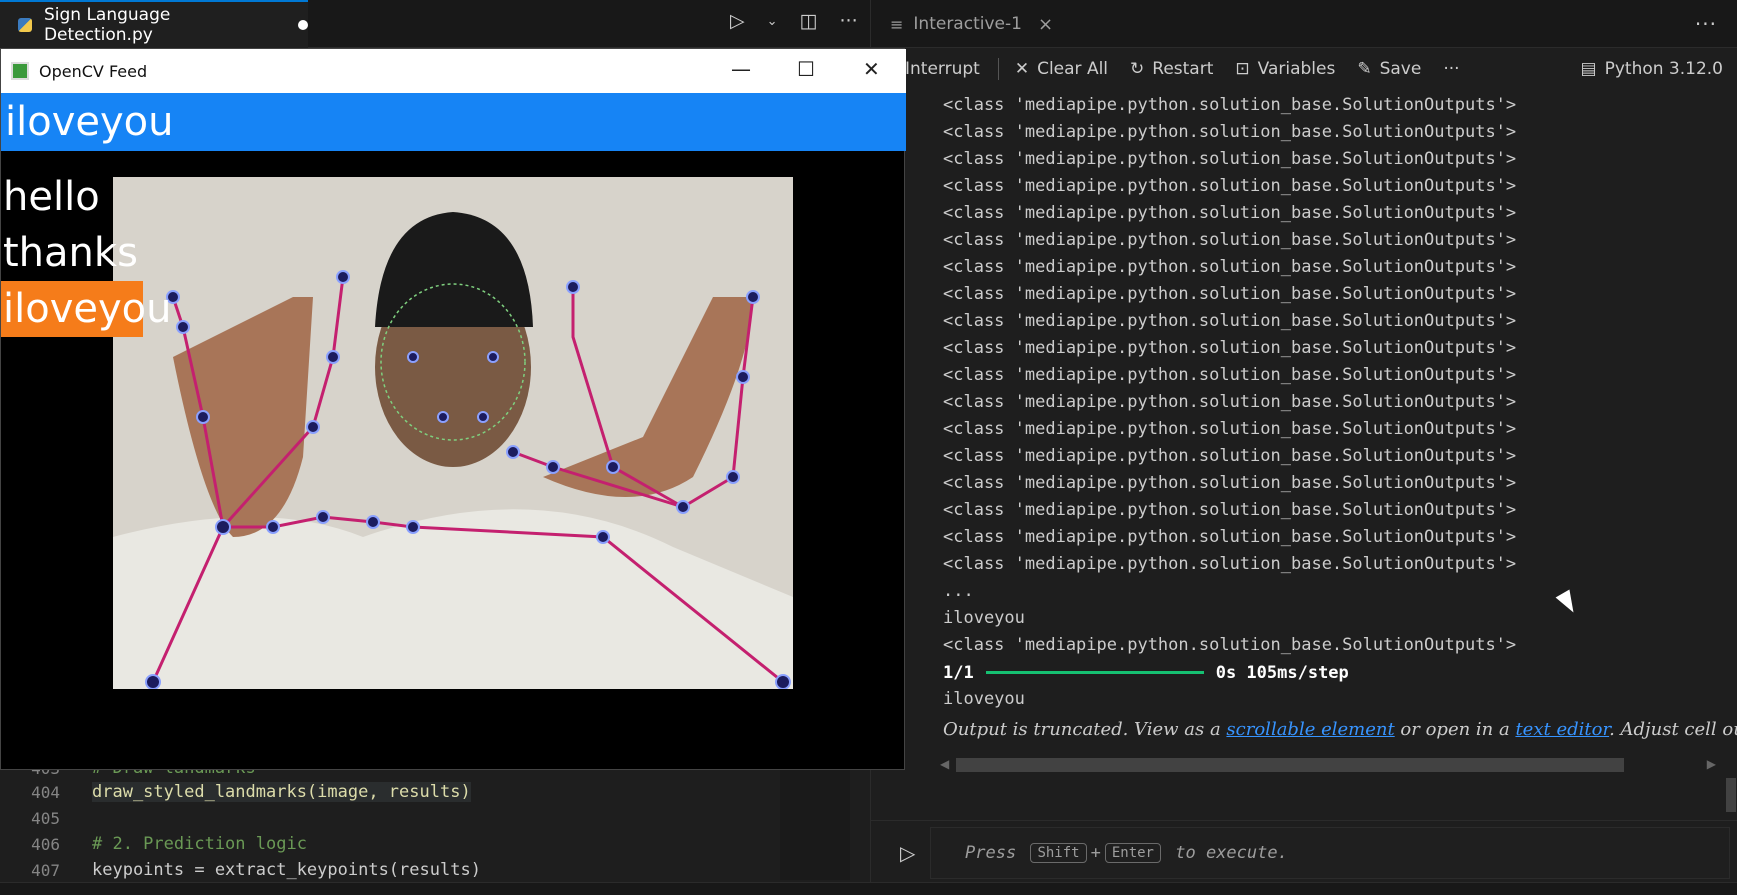  I want to click on scrollbar-thumb, so click(1290, 765).